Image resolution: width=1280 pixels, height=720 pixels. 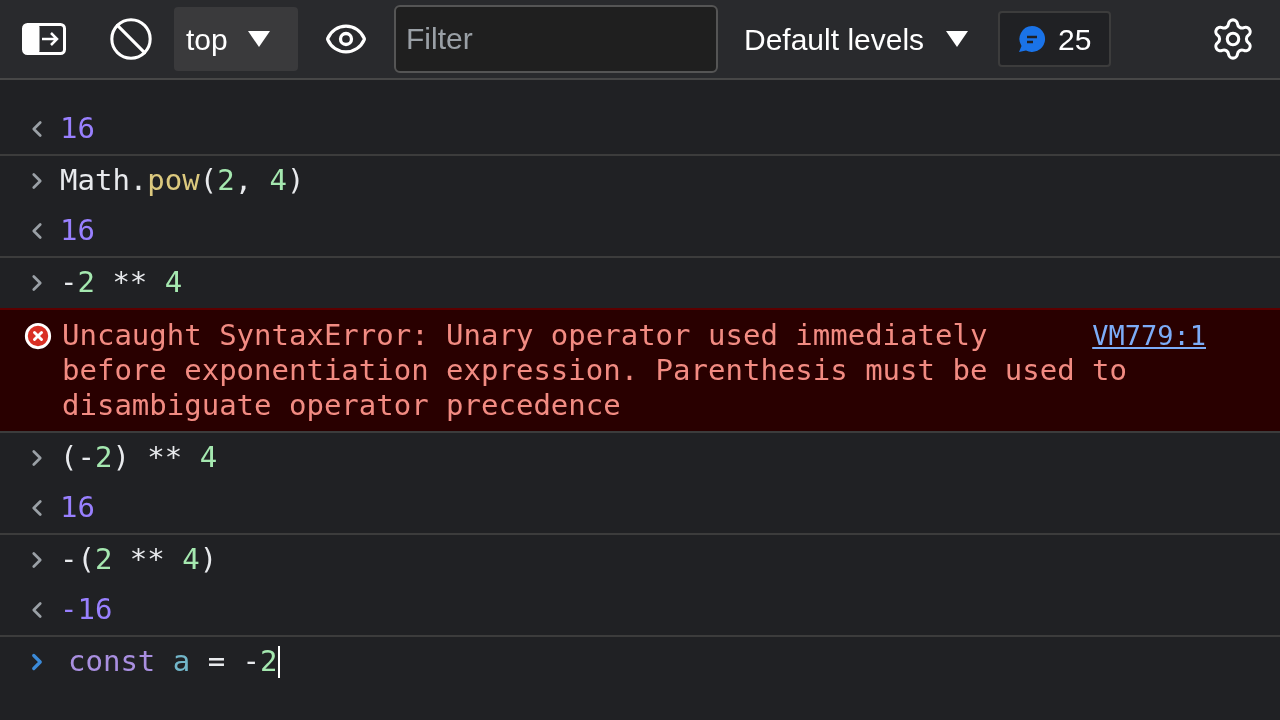 I want to click on error-icon, so click(x=38, y=336).